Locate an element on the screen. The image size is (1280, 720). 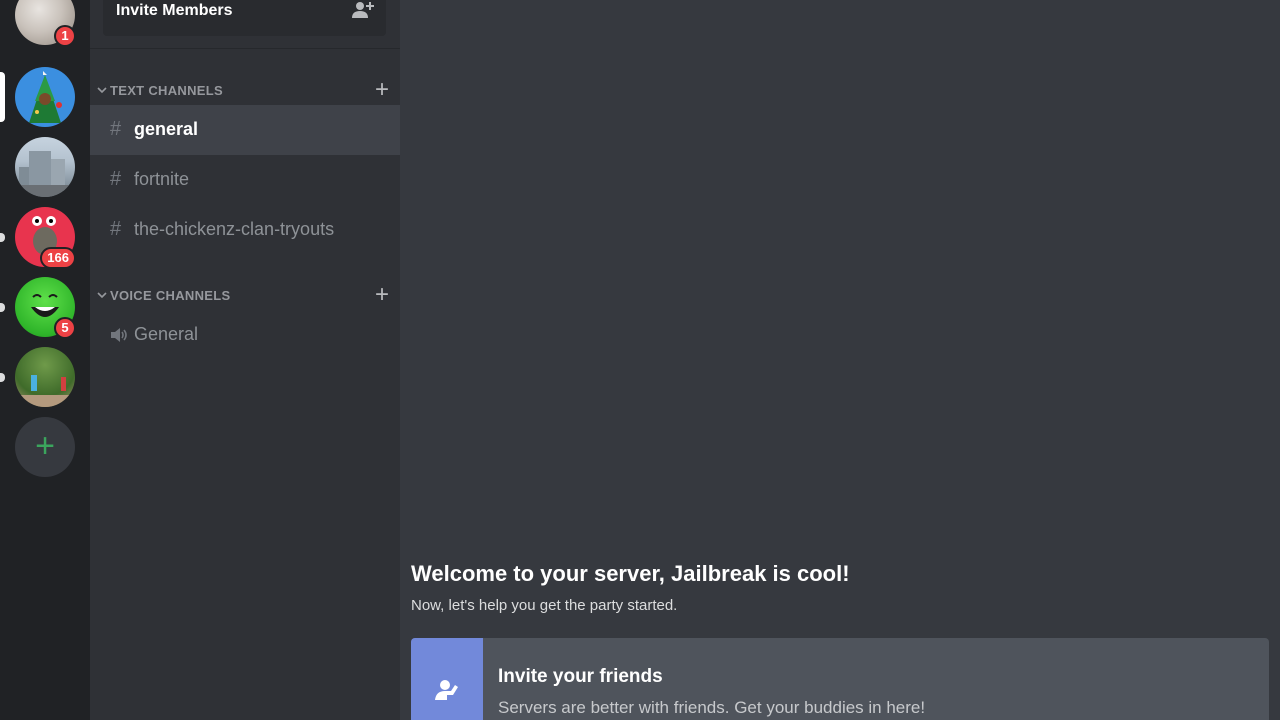
divider is located at coordinates (245, 48).